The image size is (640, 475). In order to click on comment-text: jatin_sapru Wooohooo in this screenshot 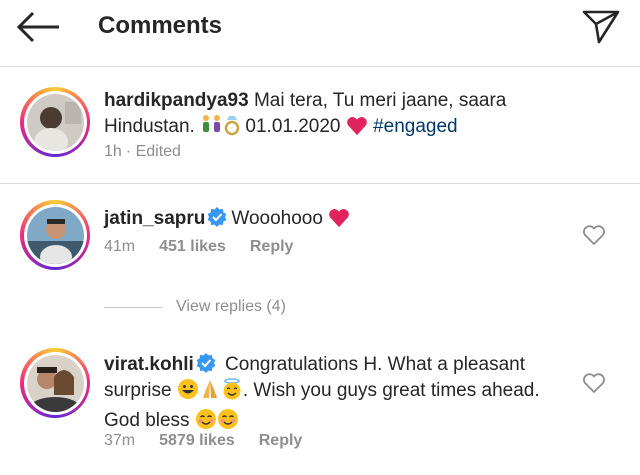, I will do `click(227, 221)`.